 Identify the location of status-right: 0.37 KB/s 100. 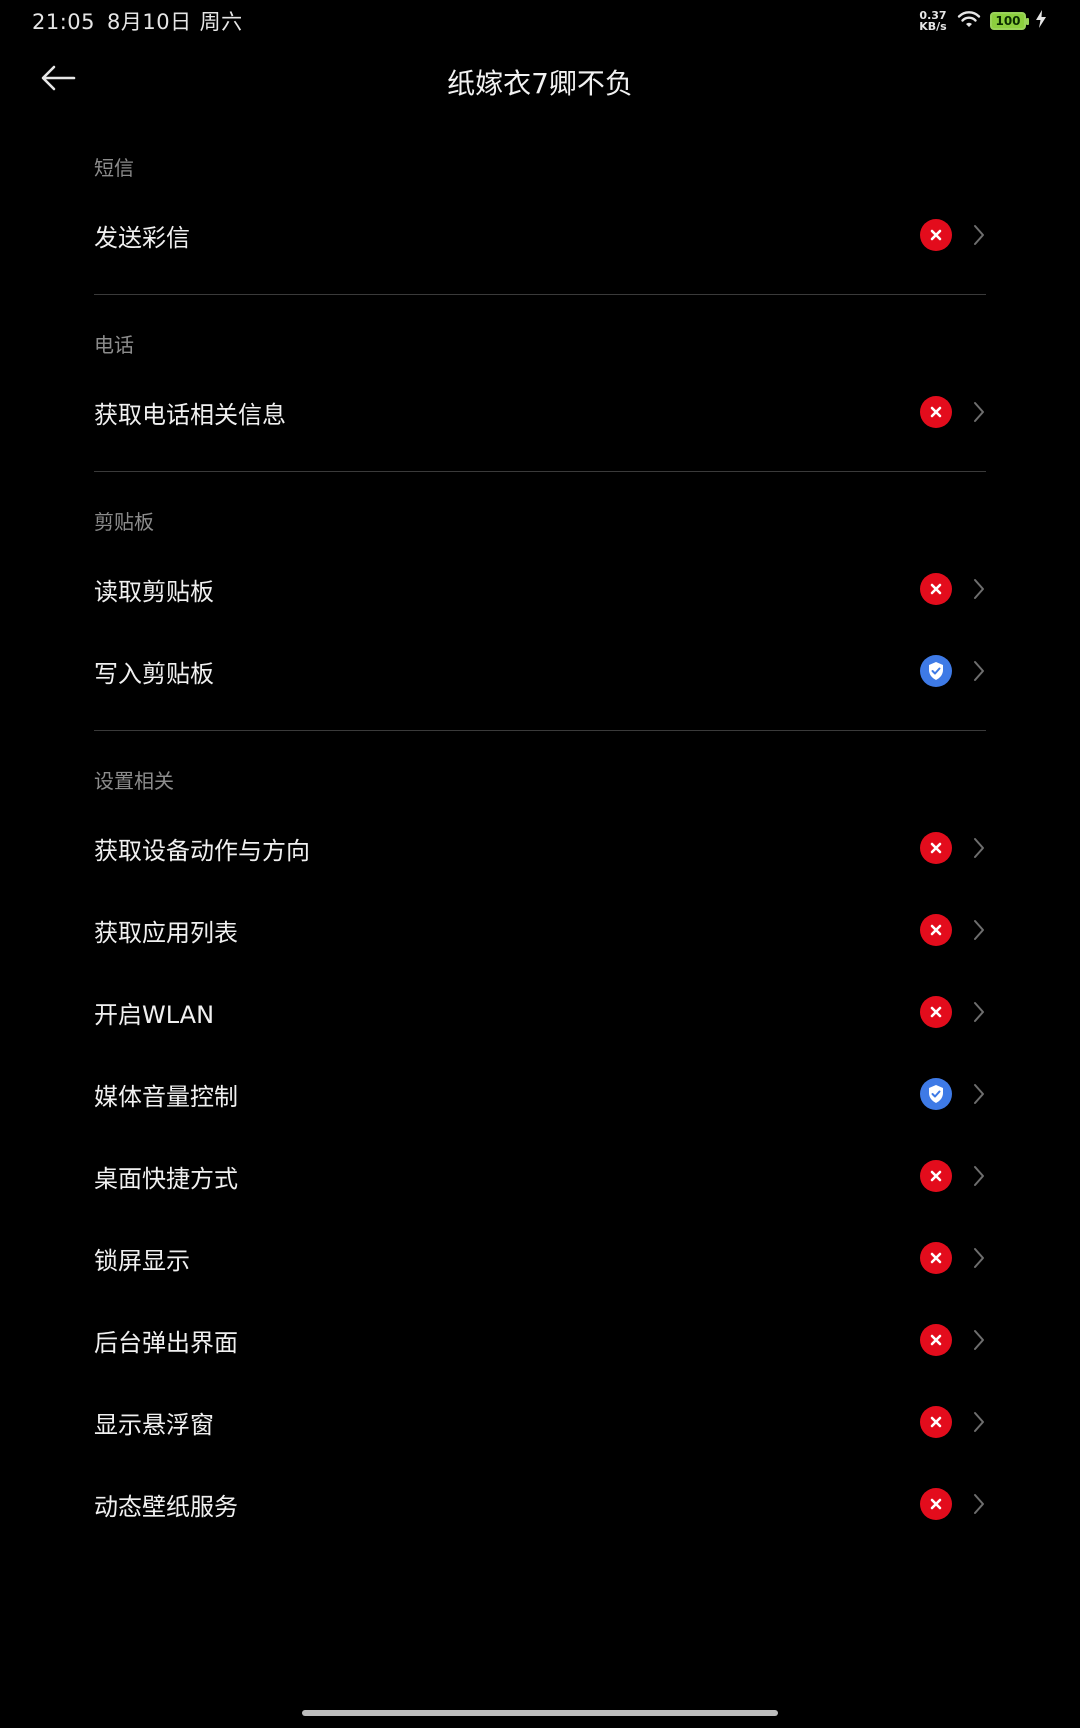
(982, 21).